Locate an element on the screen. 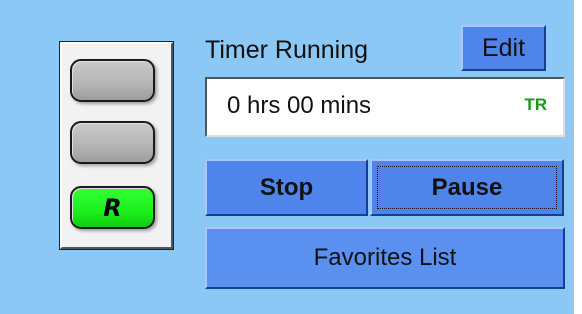  stop-button: Stop is located at coordinates (286, 187).